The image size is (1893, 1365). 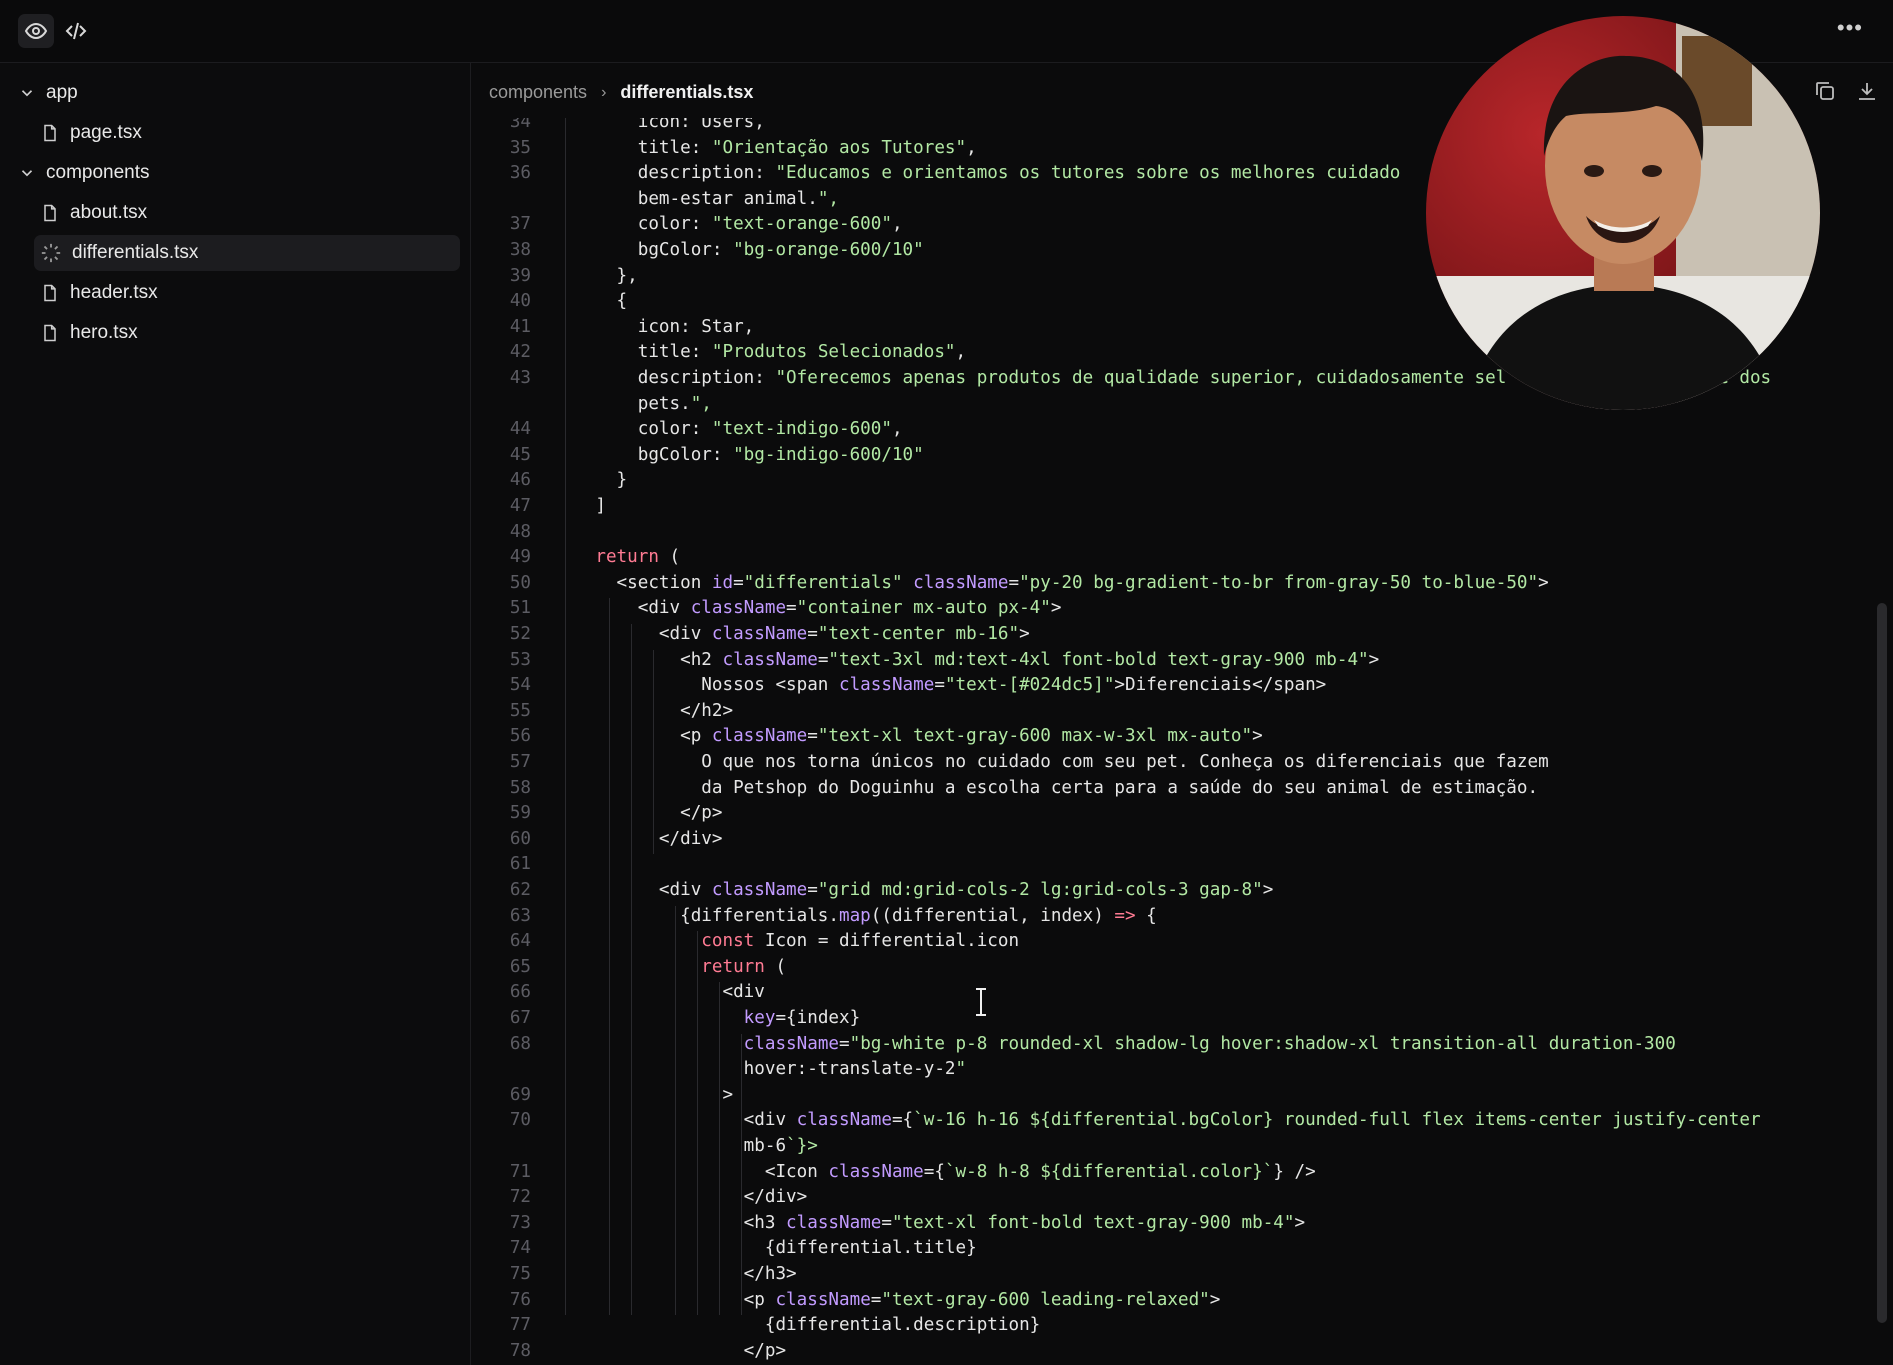 I want to click on line-number: 35, so click(x=520, y=147).